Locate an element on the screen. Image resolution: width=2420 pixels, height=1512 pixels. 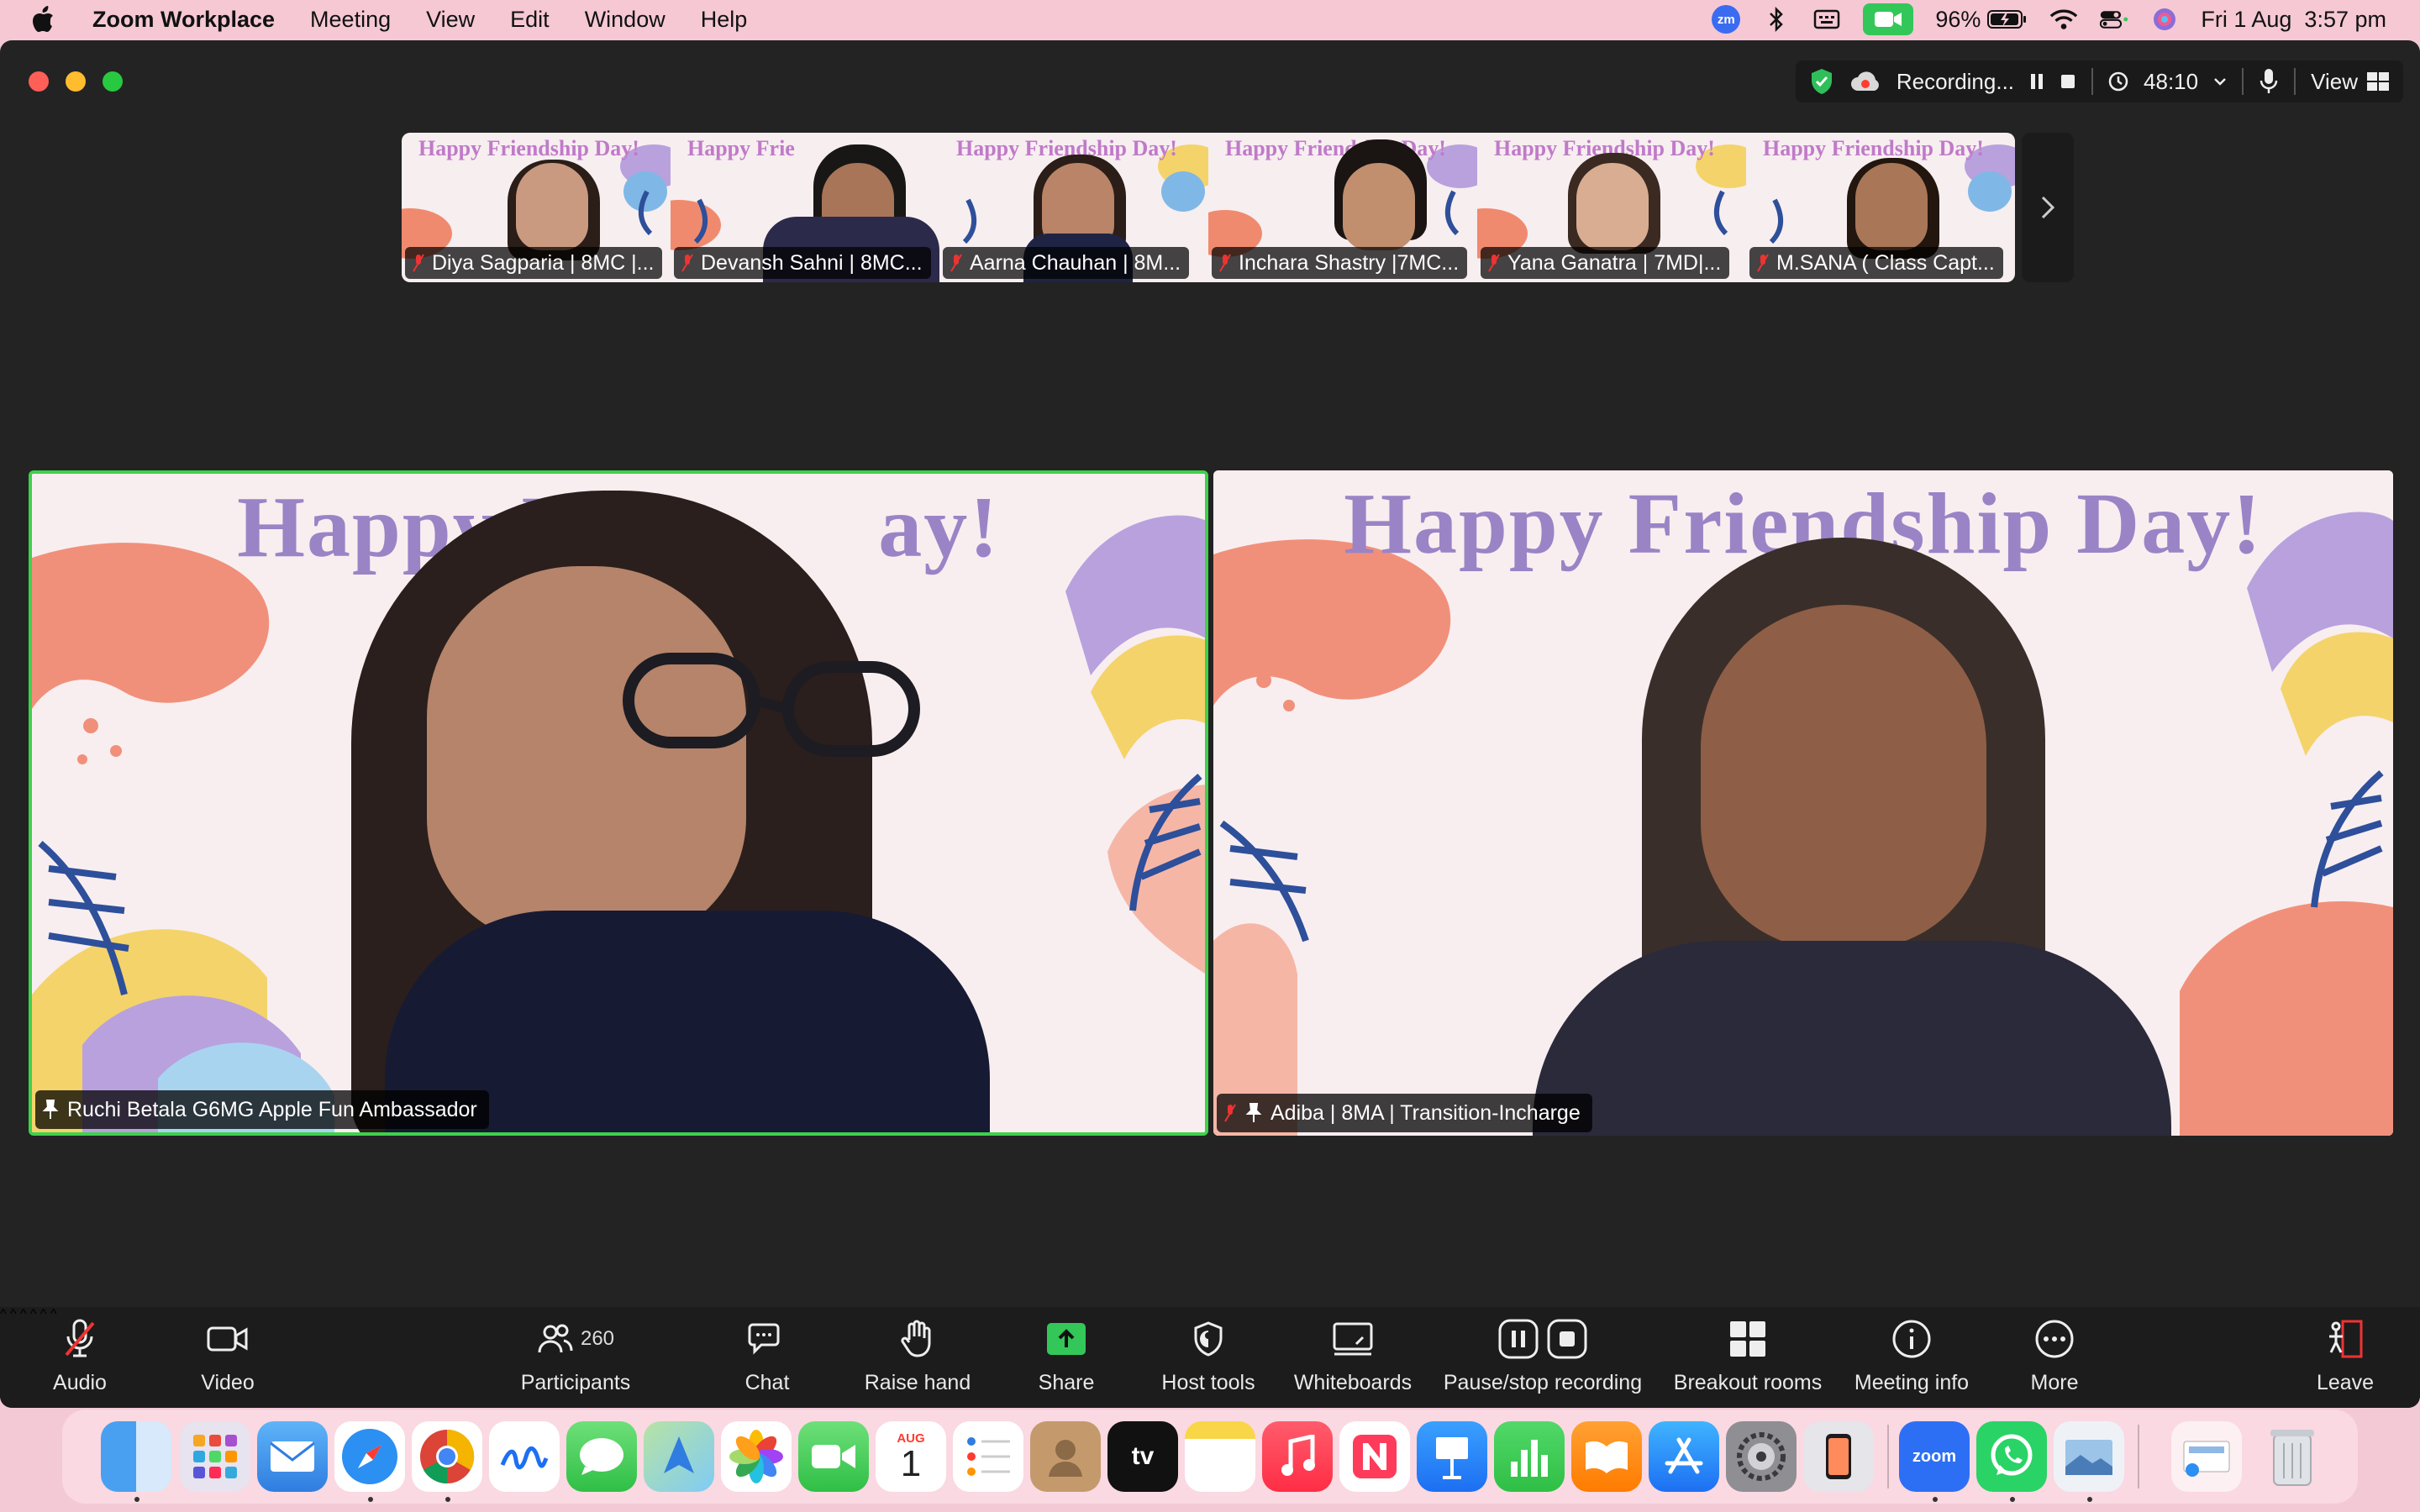
calendar-icon: AUG 1 is located at coordinates (911, 1456).